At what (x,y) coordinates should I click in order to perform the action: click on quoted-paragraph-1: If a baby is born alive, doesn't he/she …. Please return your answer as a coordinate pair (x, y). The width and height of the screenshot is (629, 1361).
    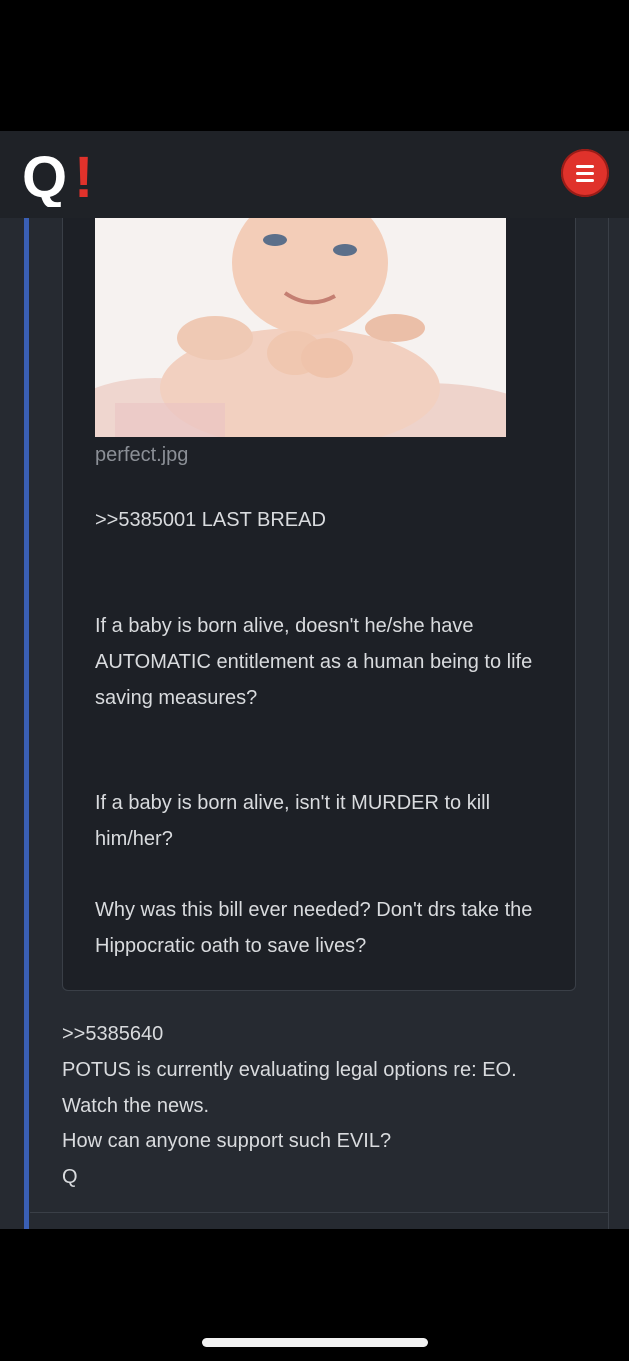
    Looking at the image, I should click on (314, 662).